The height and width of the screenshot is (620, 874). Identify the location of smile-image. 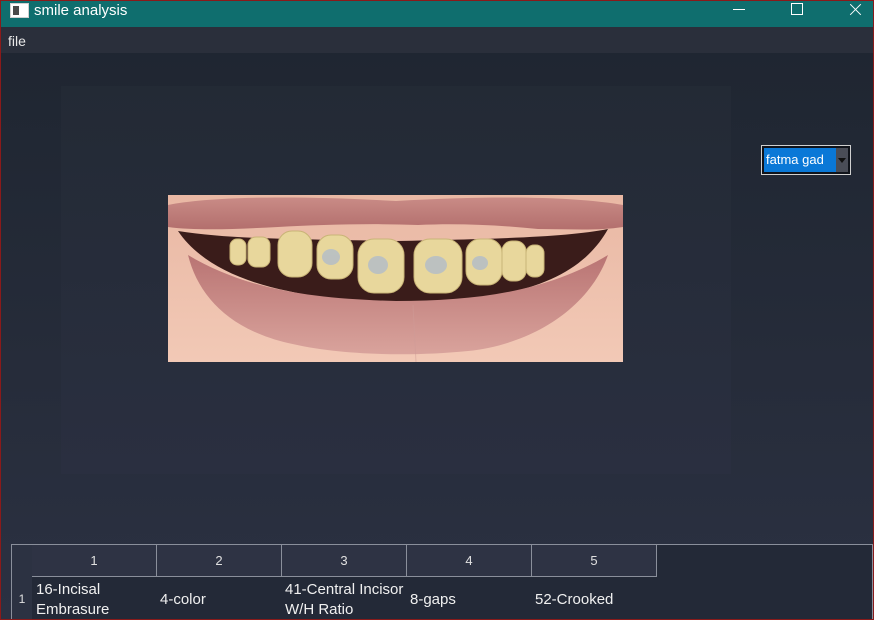
(395, 278).